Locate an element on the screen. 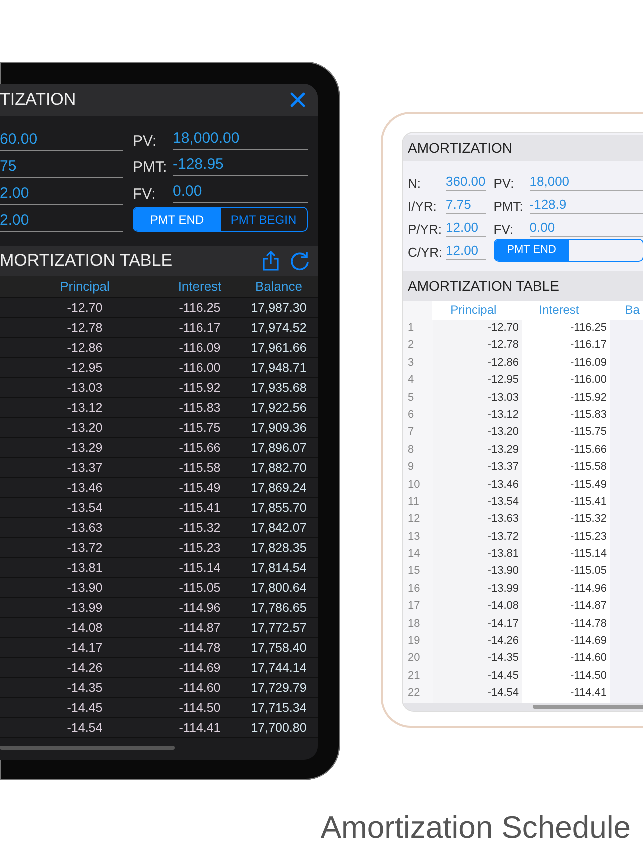 The width and height of the screenshot is (643, 858). input-field: -128.9 is located at coordinates (586, 205).